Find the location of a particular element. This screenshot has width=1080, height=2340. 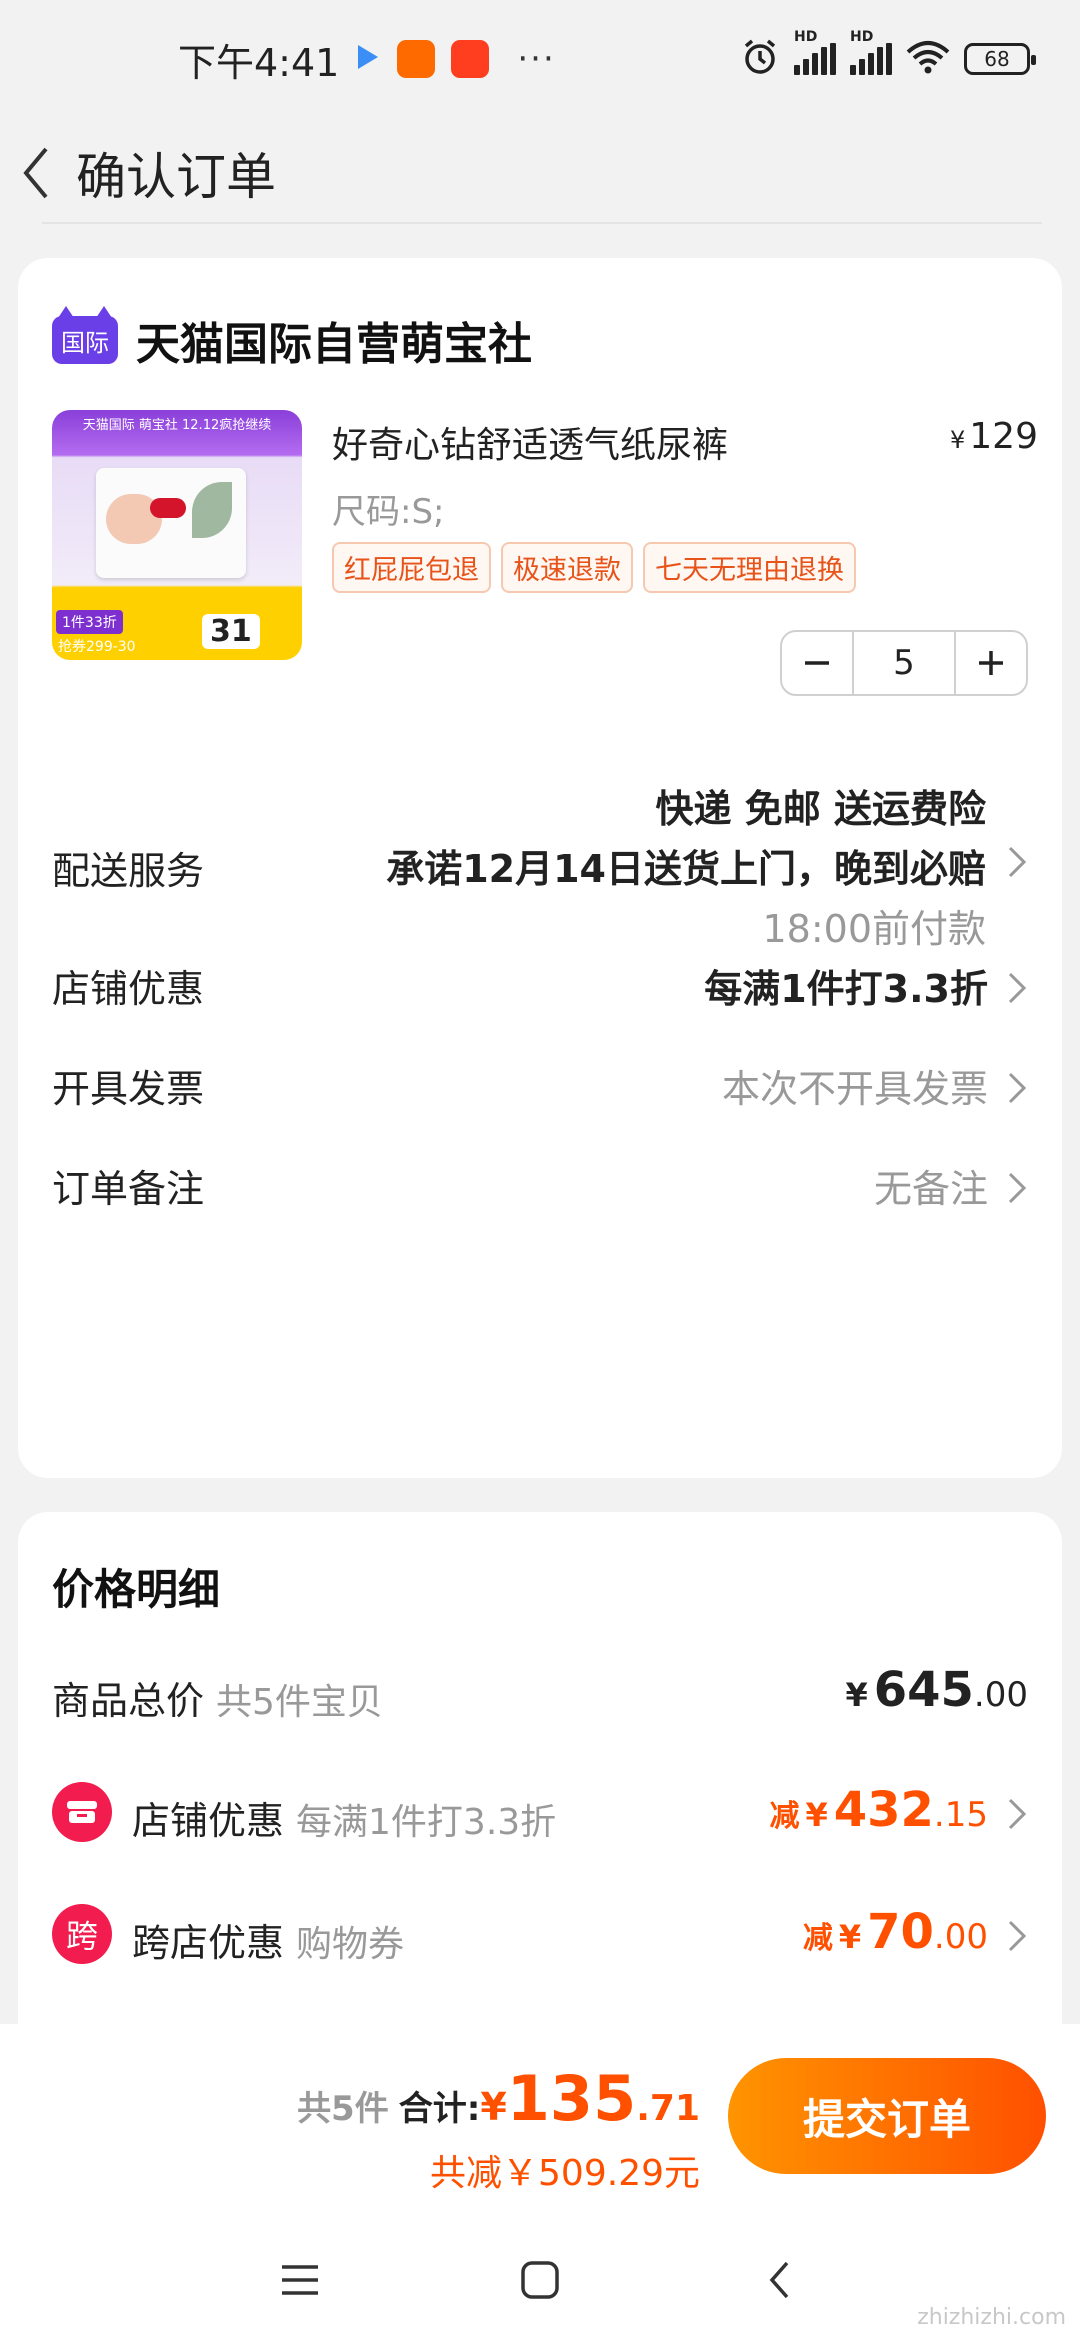

product-price: ¥129 is located at coordinates (994, 436).